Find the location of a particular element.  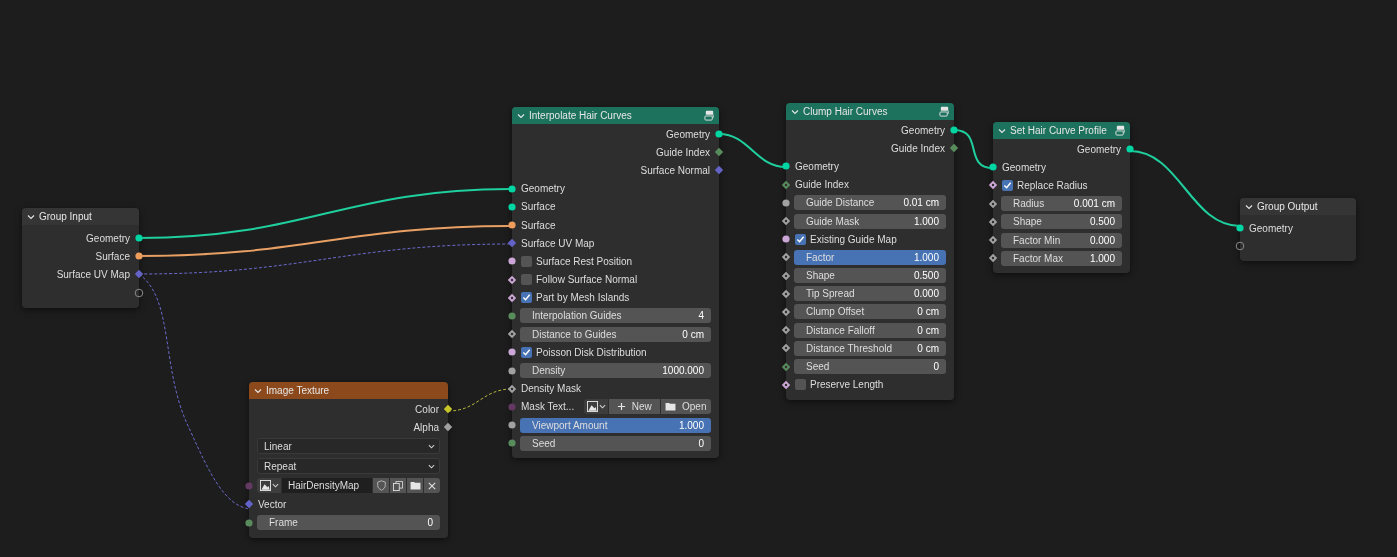

texture-type-dropdown is located at coordinates (596, 407).